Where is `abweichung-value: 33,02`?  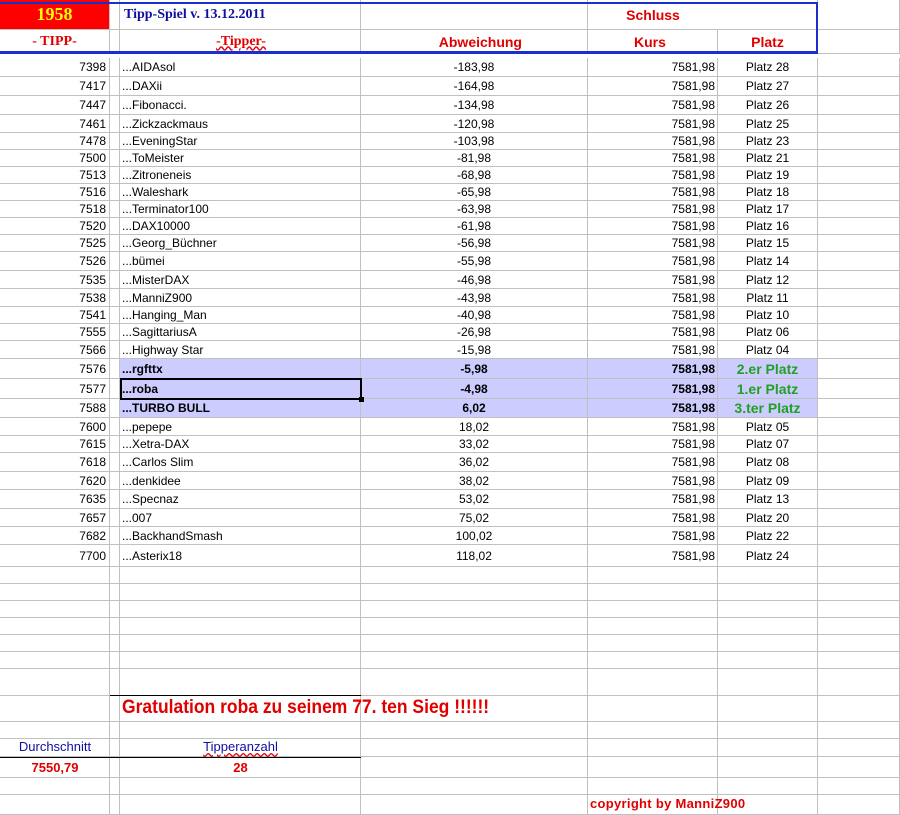
abweichung-value: 33,02 is located at coordinates (474, 444).